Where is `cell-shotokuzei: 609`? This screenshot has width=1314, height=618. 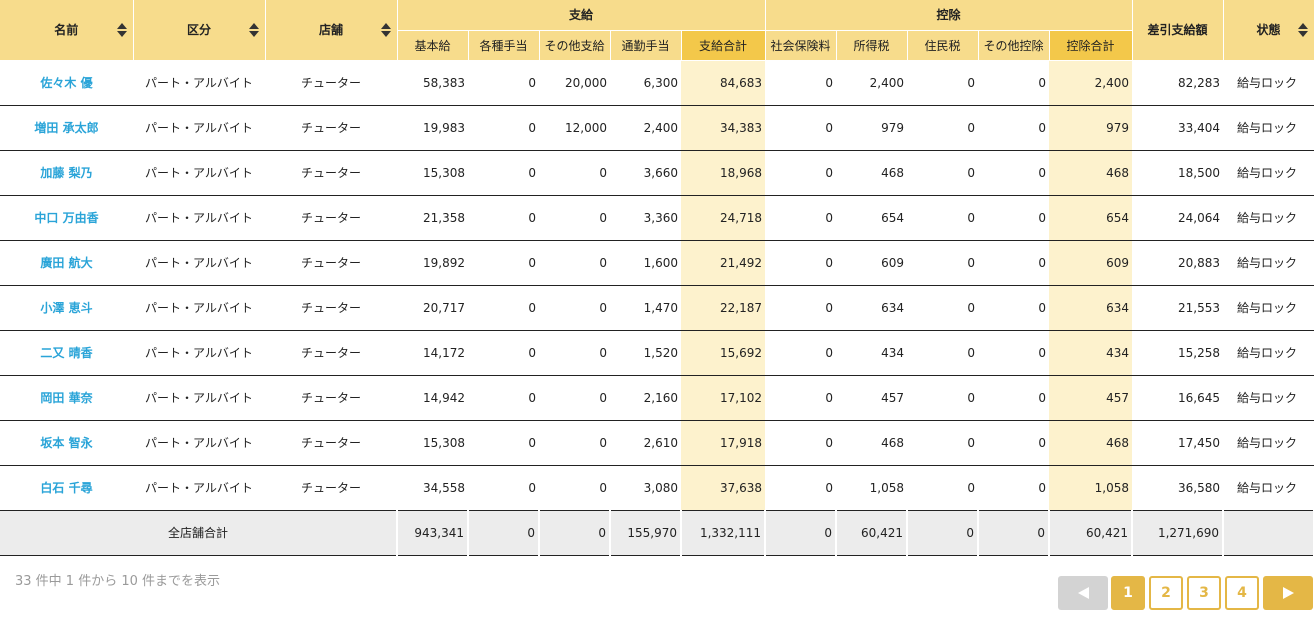 cell-shotokuzei: 609 is located at coordinates (872, 263).